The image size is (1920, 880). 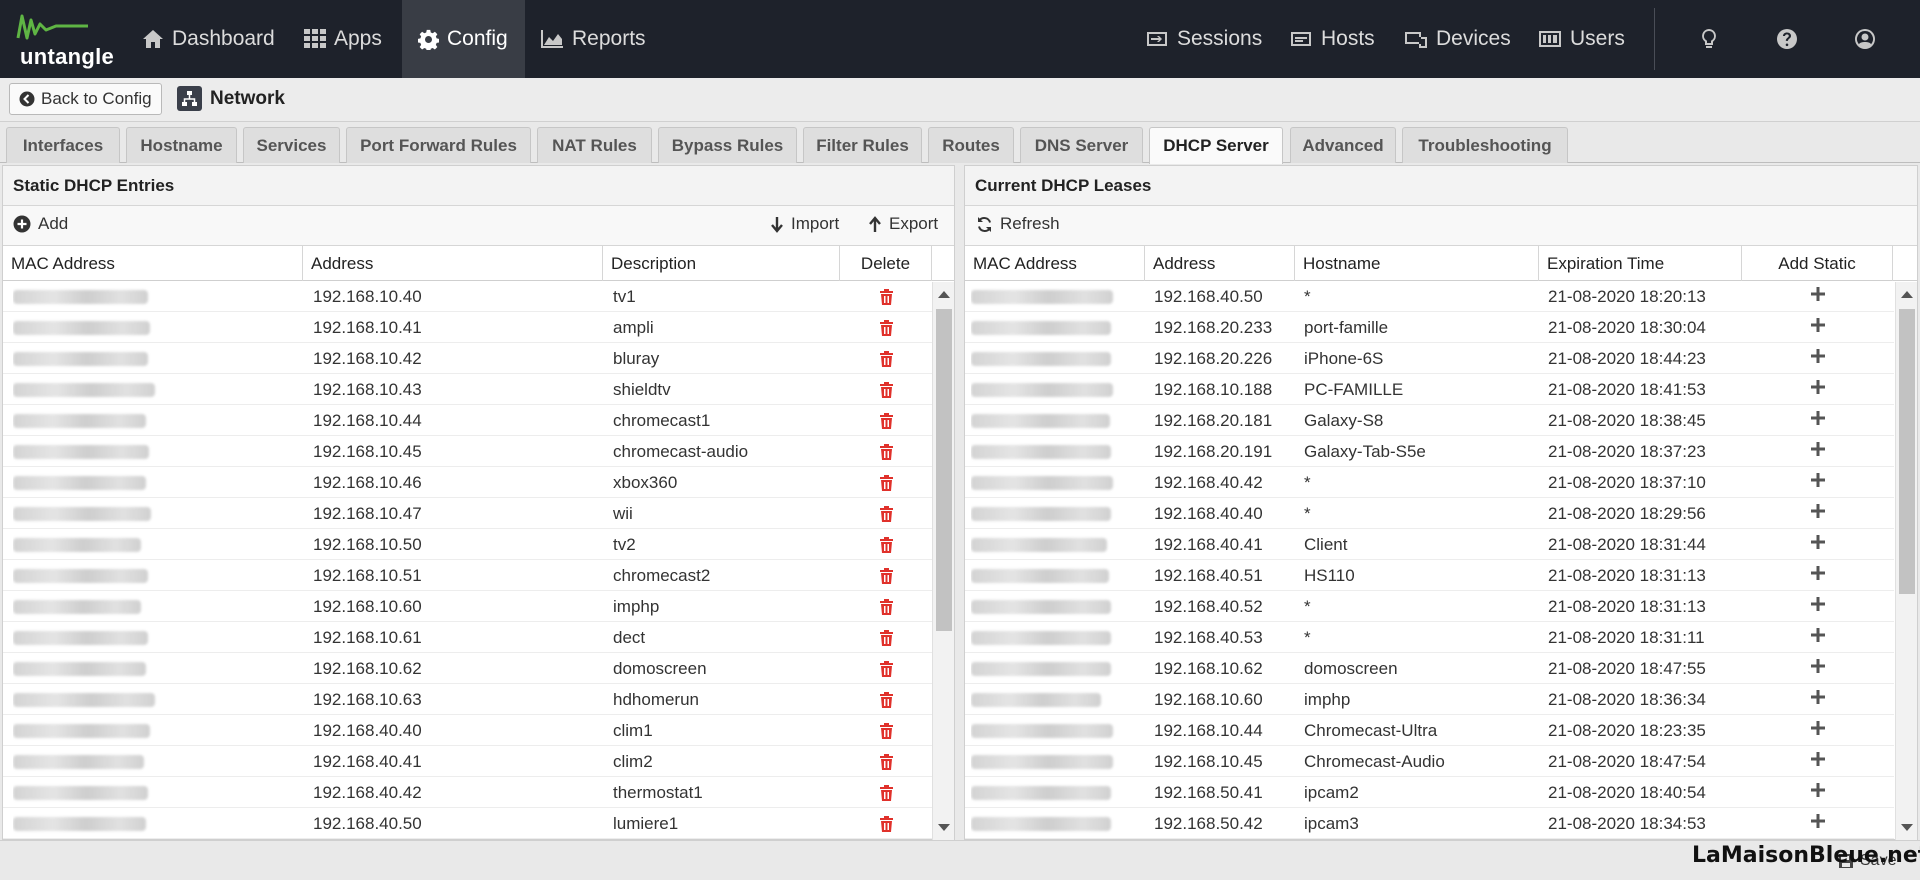 What do you see at coordinates (1332, 39) in the screenshot?
I see `nav-hosts: Hosts` at bounding box center [1332, 39].